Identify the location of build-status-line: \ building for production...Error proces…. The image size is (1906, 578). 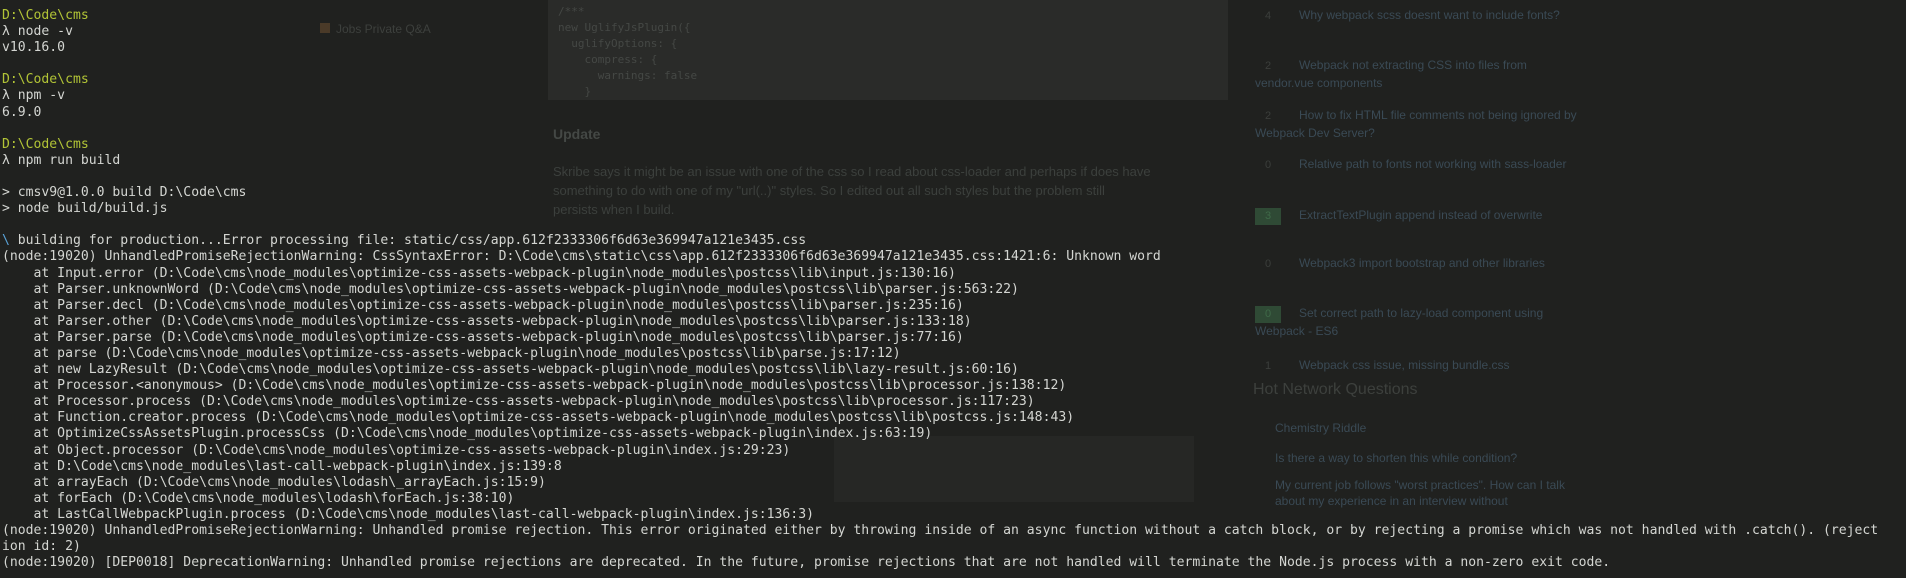
(404, 241).